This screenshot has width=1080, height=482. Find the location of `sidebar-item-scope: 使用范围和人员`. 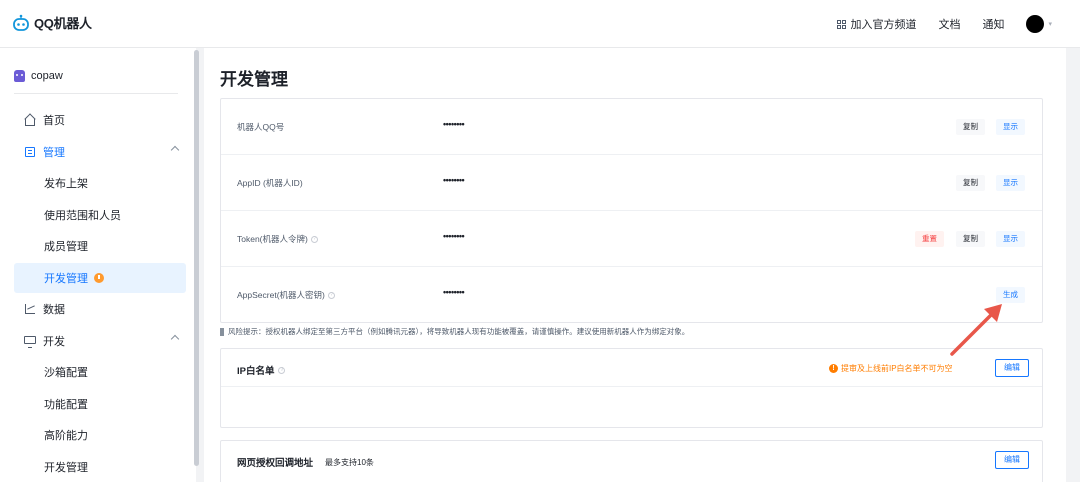

sidebar-item-scope: 使用范围和人员 is located at coordinates (100, 215).